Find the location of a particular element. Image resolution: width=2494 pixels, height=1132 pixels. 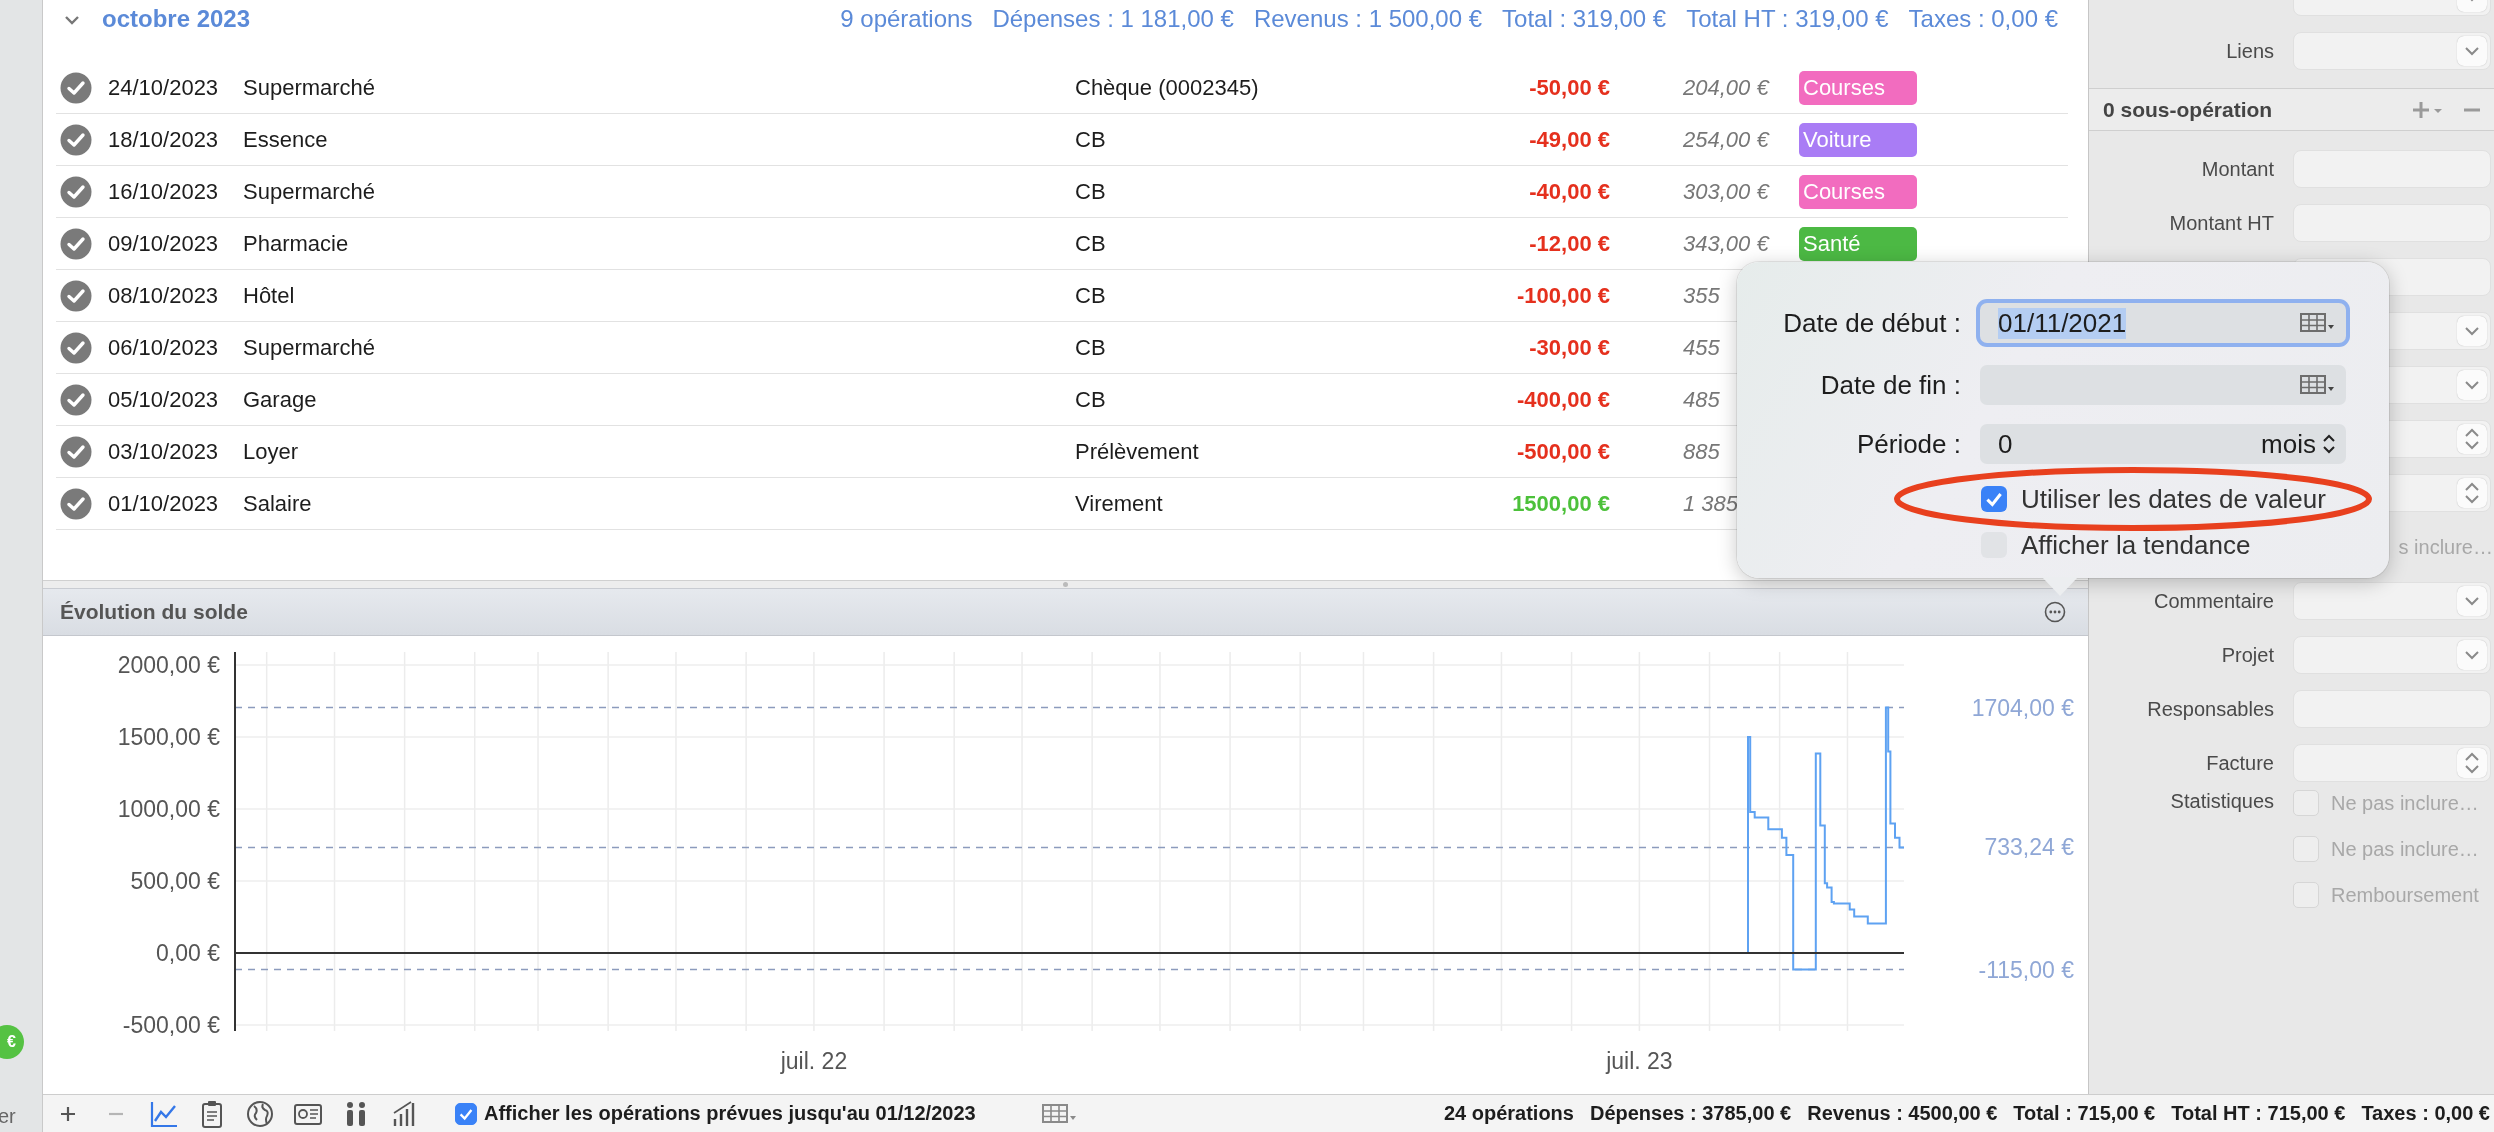

balance-cell-text: 485 is located at coordinates (1702, 399).